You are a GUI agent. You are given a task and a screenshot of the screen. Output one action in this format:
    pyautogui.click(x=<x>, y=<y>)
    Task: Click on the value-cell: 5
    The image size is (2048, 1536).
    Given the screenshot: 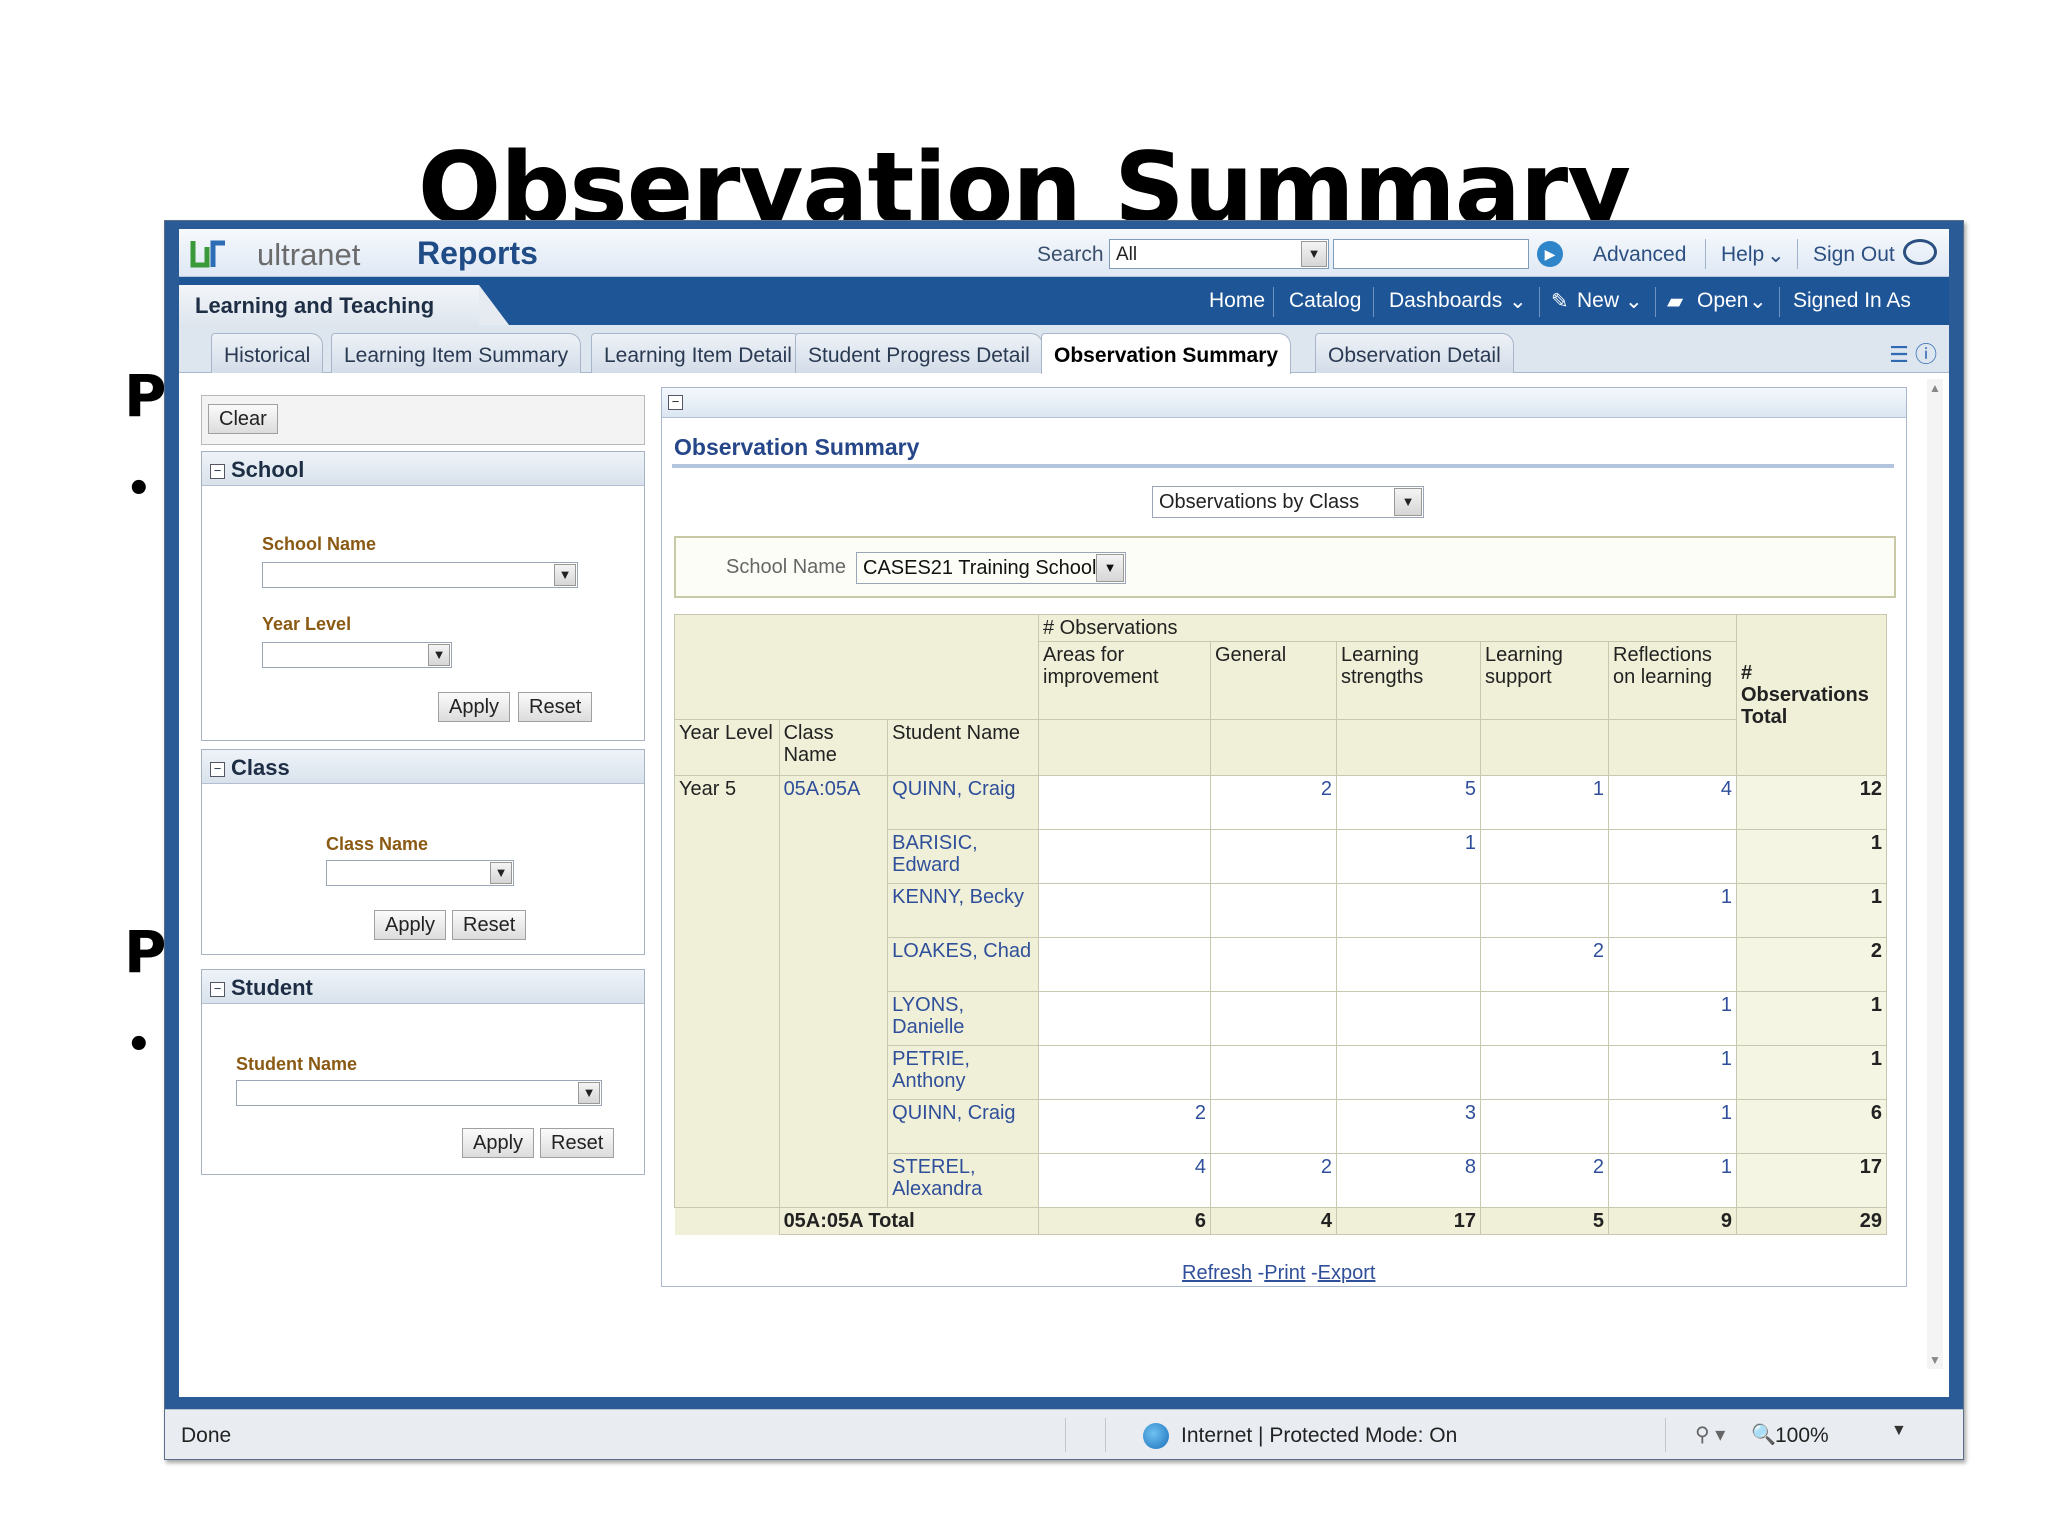 What is the action you would take?
    pyautogui.click(x=1408, y=802)
    